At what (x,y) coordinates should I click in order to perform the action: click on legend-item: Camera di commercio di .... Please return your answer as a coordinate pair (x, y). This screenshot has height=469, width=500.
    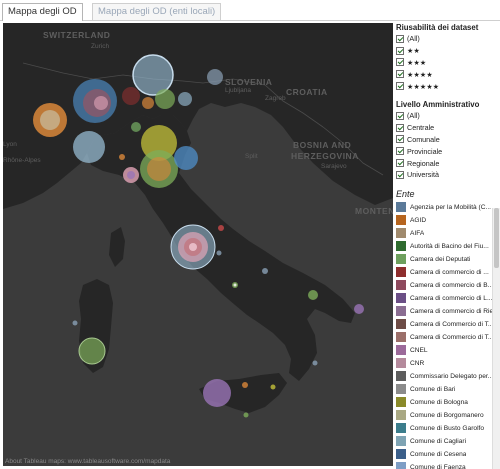
    Looking at the image, I should click on (448, 272).